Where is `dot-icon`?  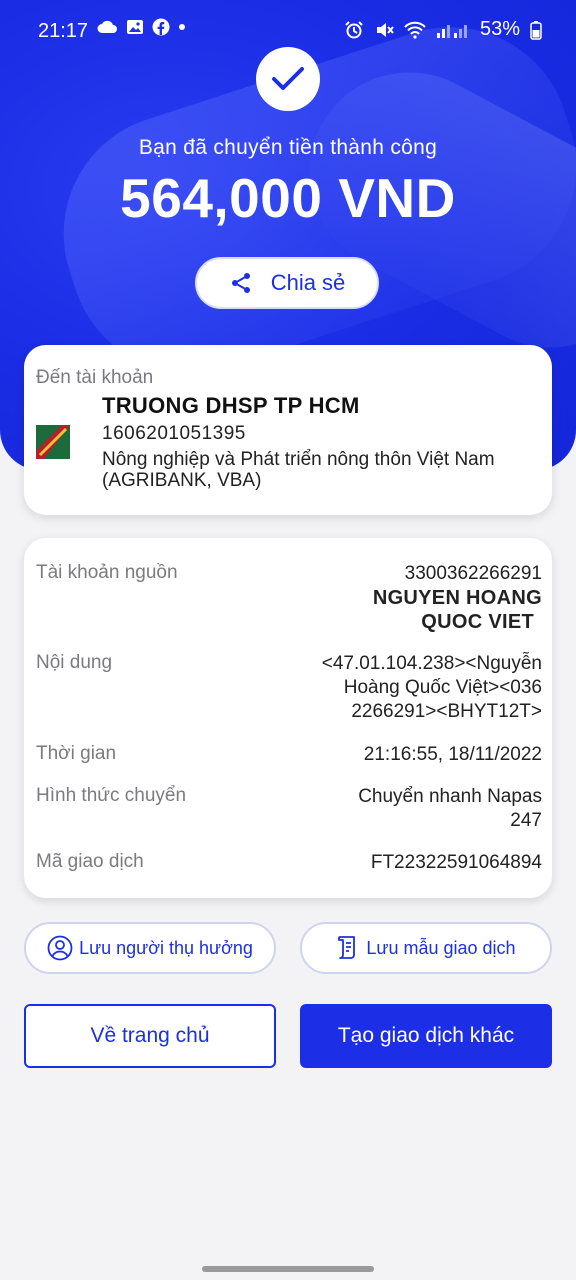
dot-icon is located at coordinates (182, 27).